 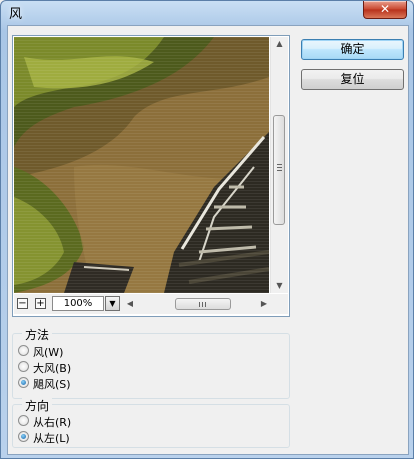 I want to click on scroll-left-arrow-icon: ◀, so click(x=130, y=304).